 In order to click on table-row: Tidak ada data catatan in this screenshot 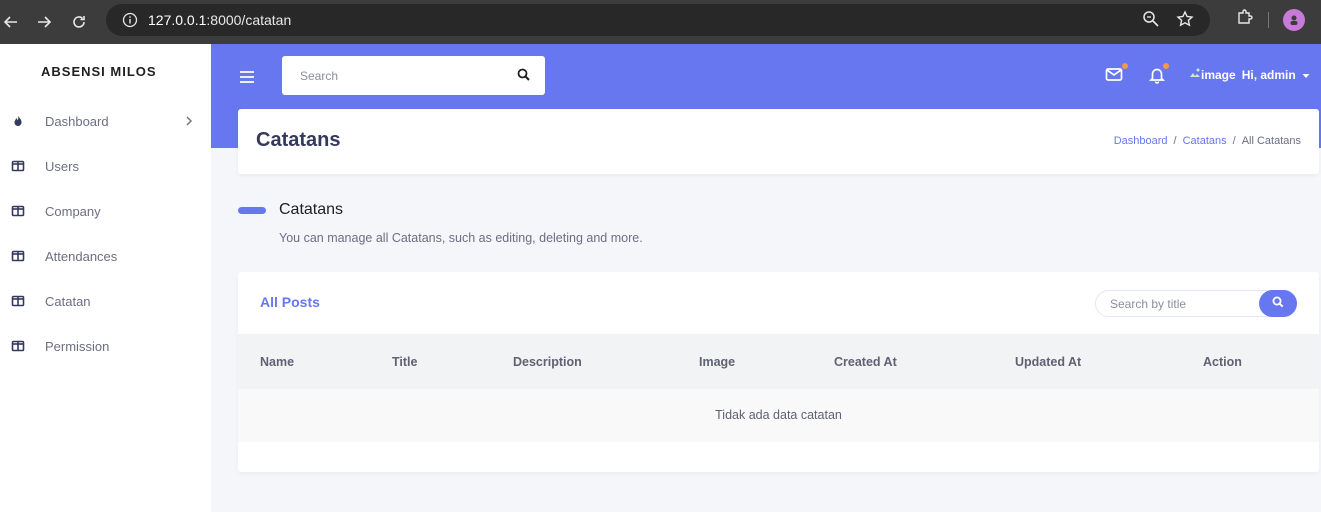, I will do `click(778, 415)`.